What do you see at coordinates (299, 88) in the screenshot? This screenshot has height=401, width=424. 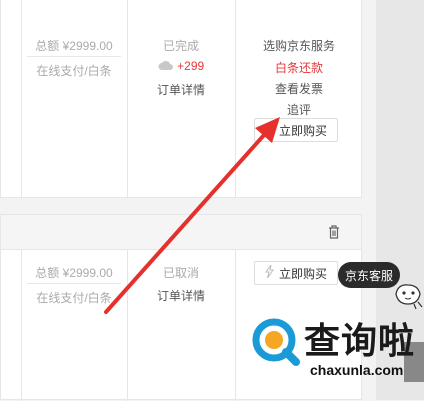 I see `view-invoice-link: 查看发票` at bounding box center [299, 88].